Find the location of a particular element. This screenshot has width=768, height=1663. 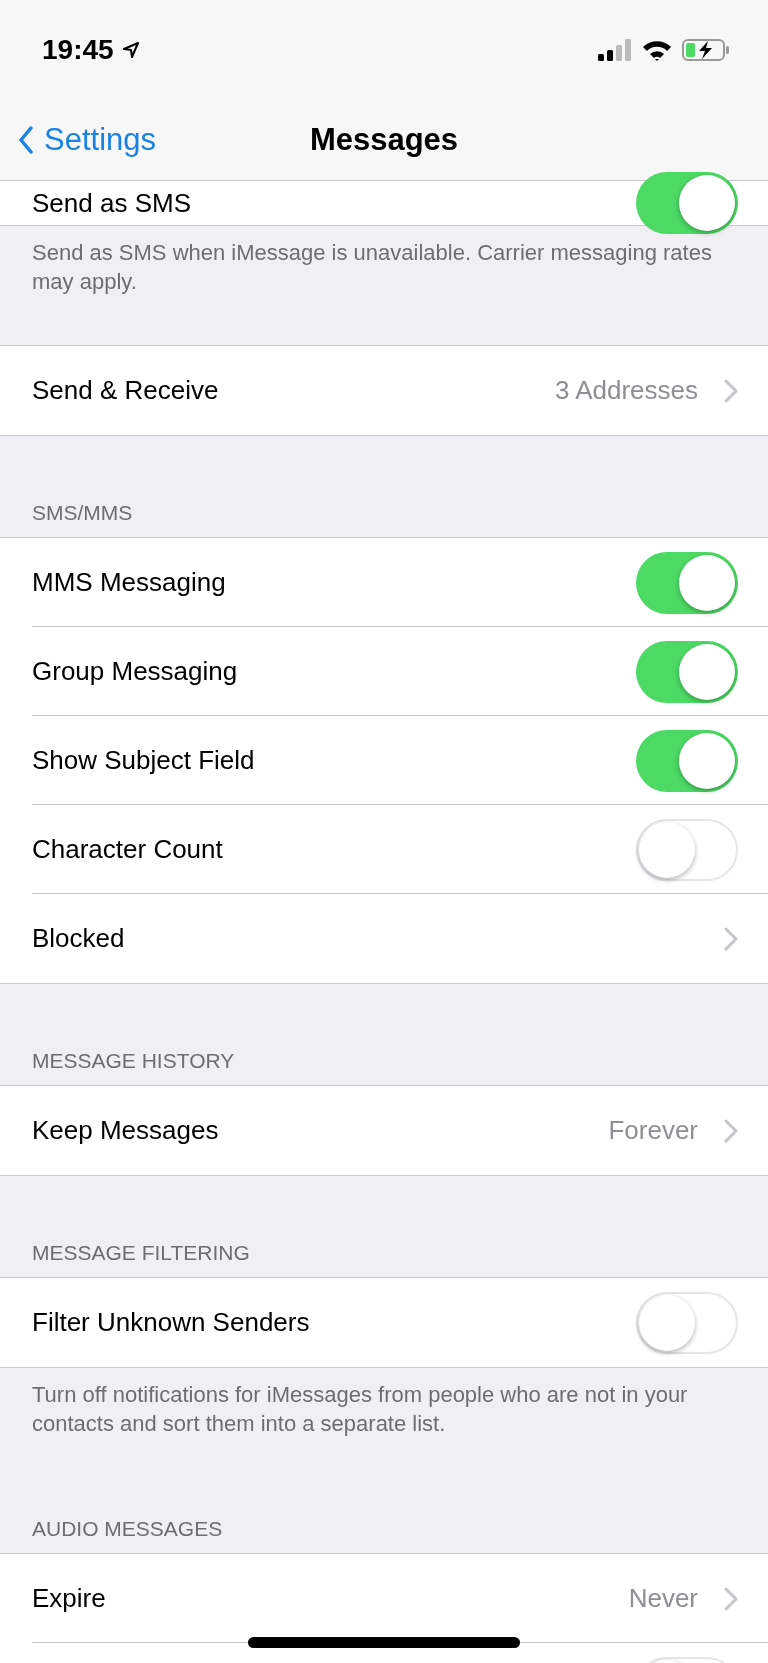

row-label: Send as SMS is located at coordinates (111, 203).